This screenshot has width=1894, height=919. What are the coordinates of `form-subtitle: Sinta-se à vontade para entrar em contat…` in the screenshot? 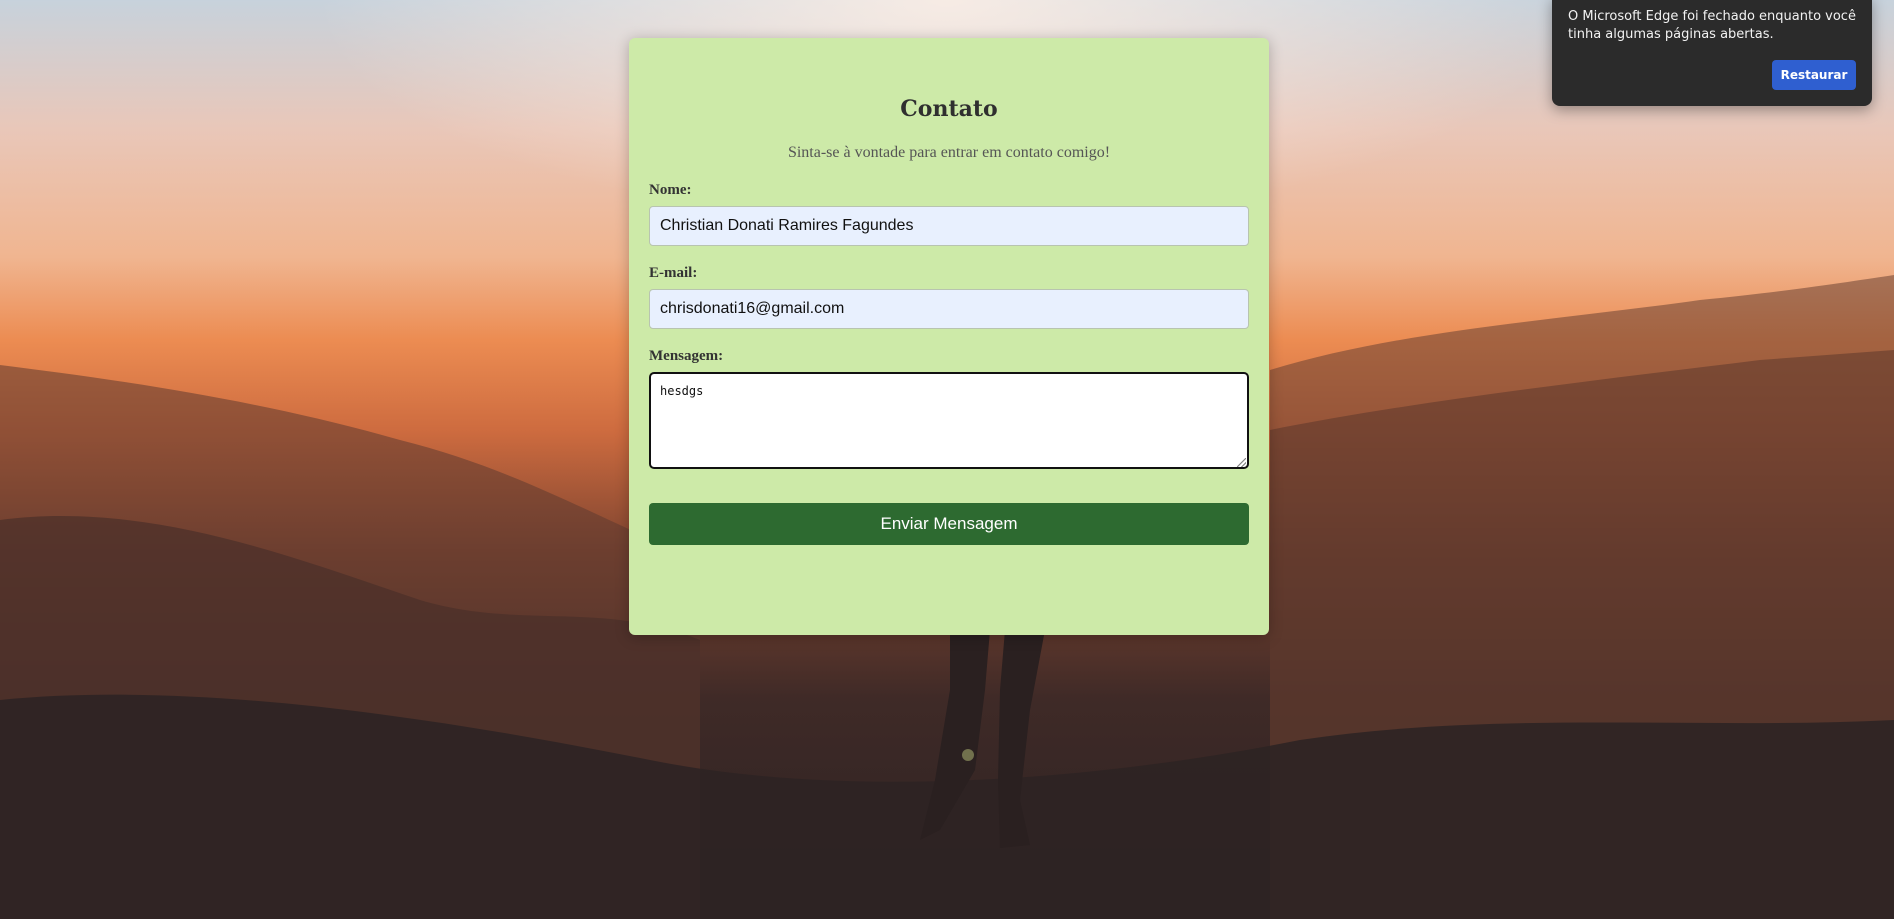 It's located at (949, 152).